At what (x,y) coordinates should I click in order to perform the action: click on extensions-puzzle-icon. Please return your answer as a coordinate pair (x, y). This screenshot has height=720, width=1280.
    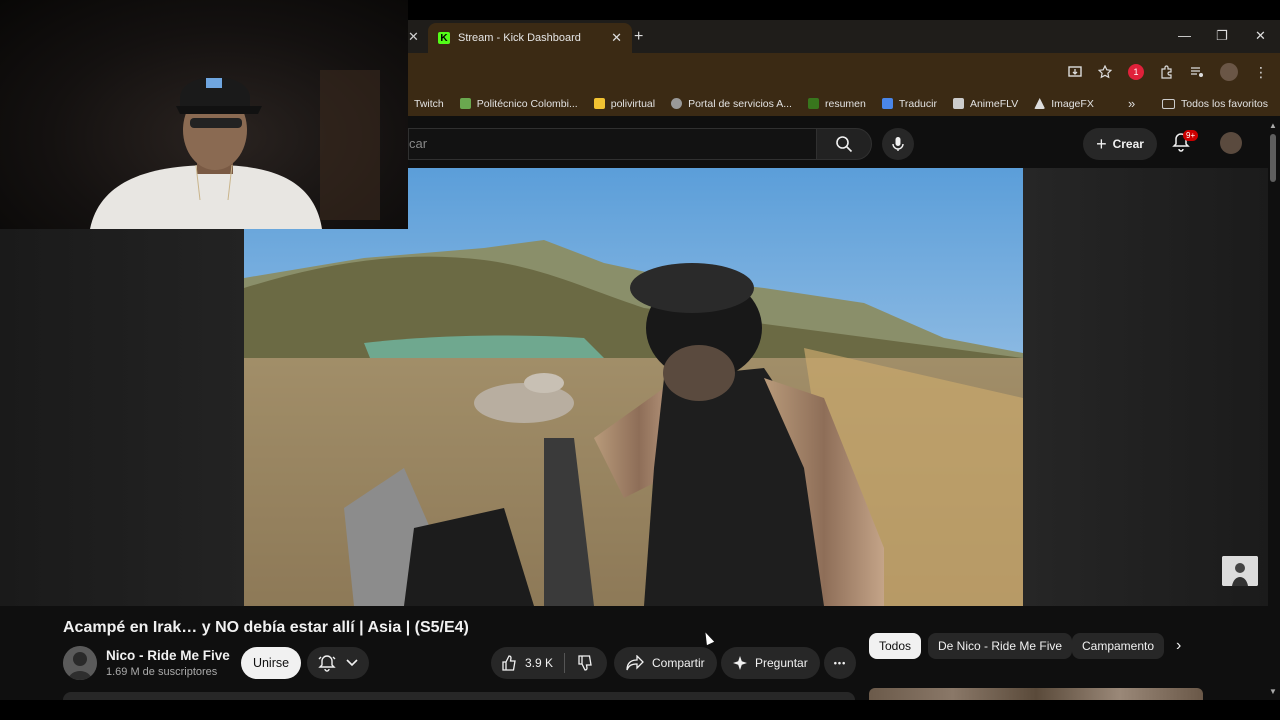
    Looking at the image, I should click on (1167, 72).